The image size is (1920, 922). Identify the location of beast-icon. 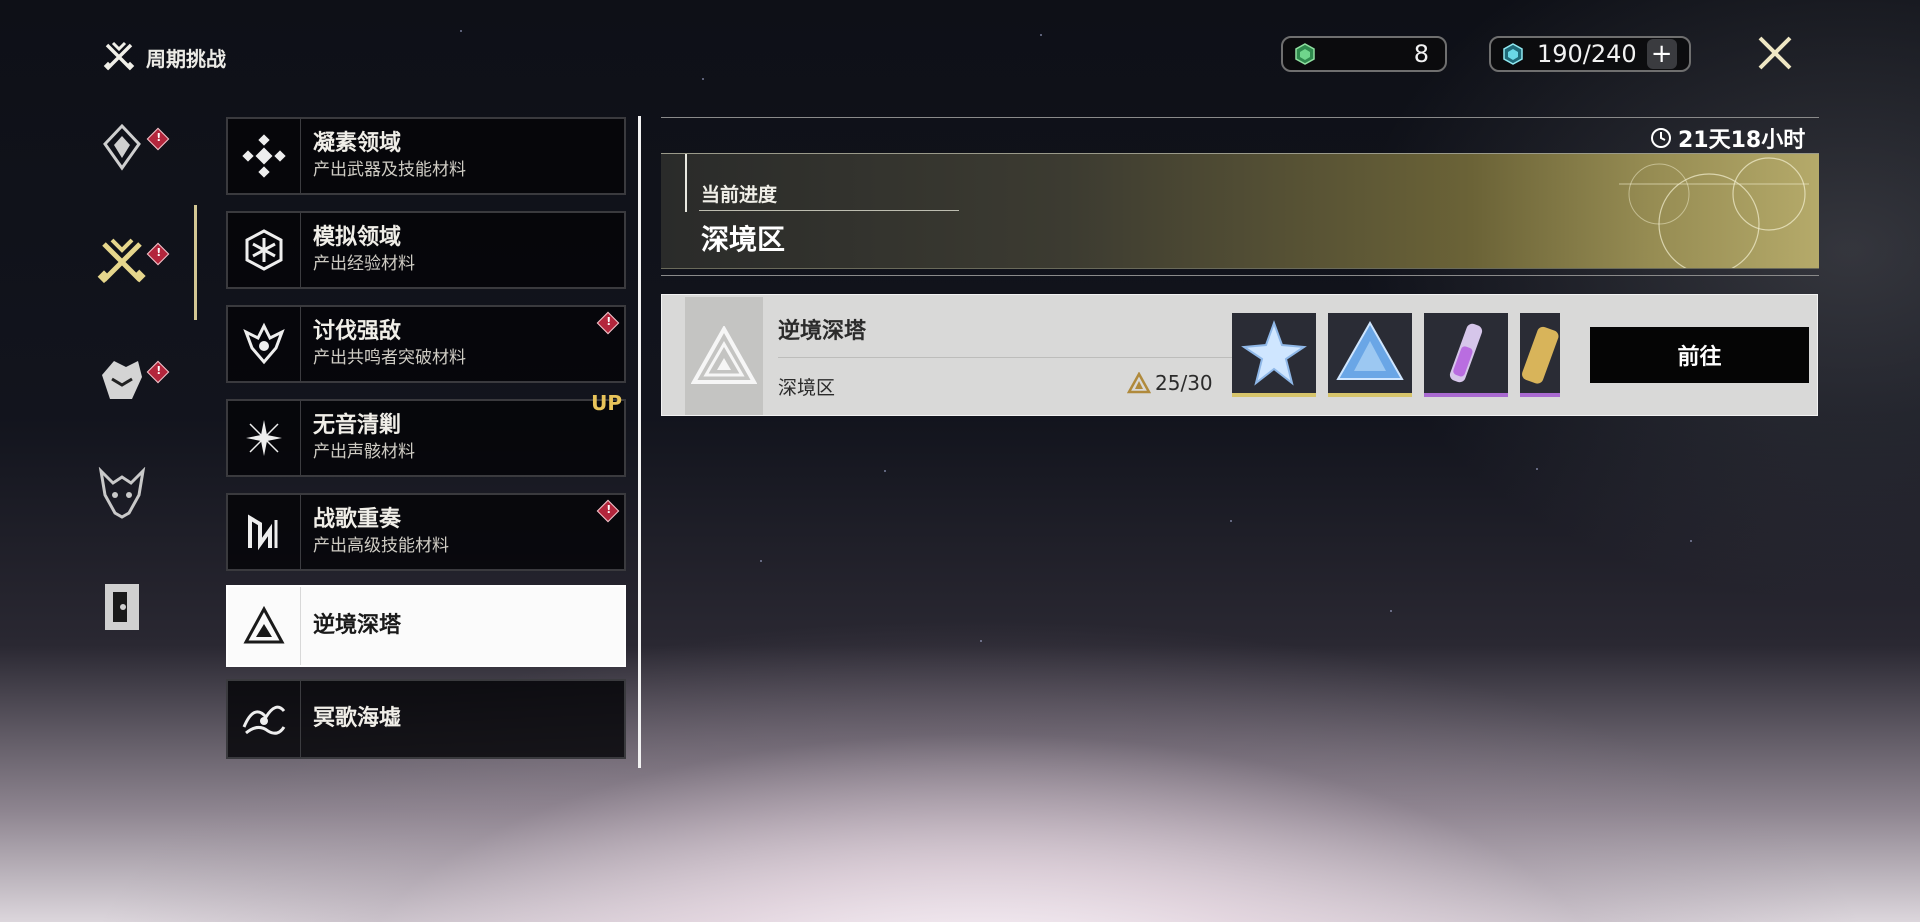
(122, 380).